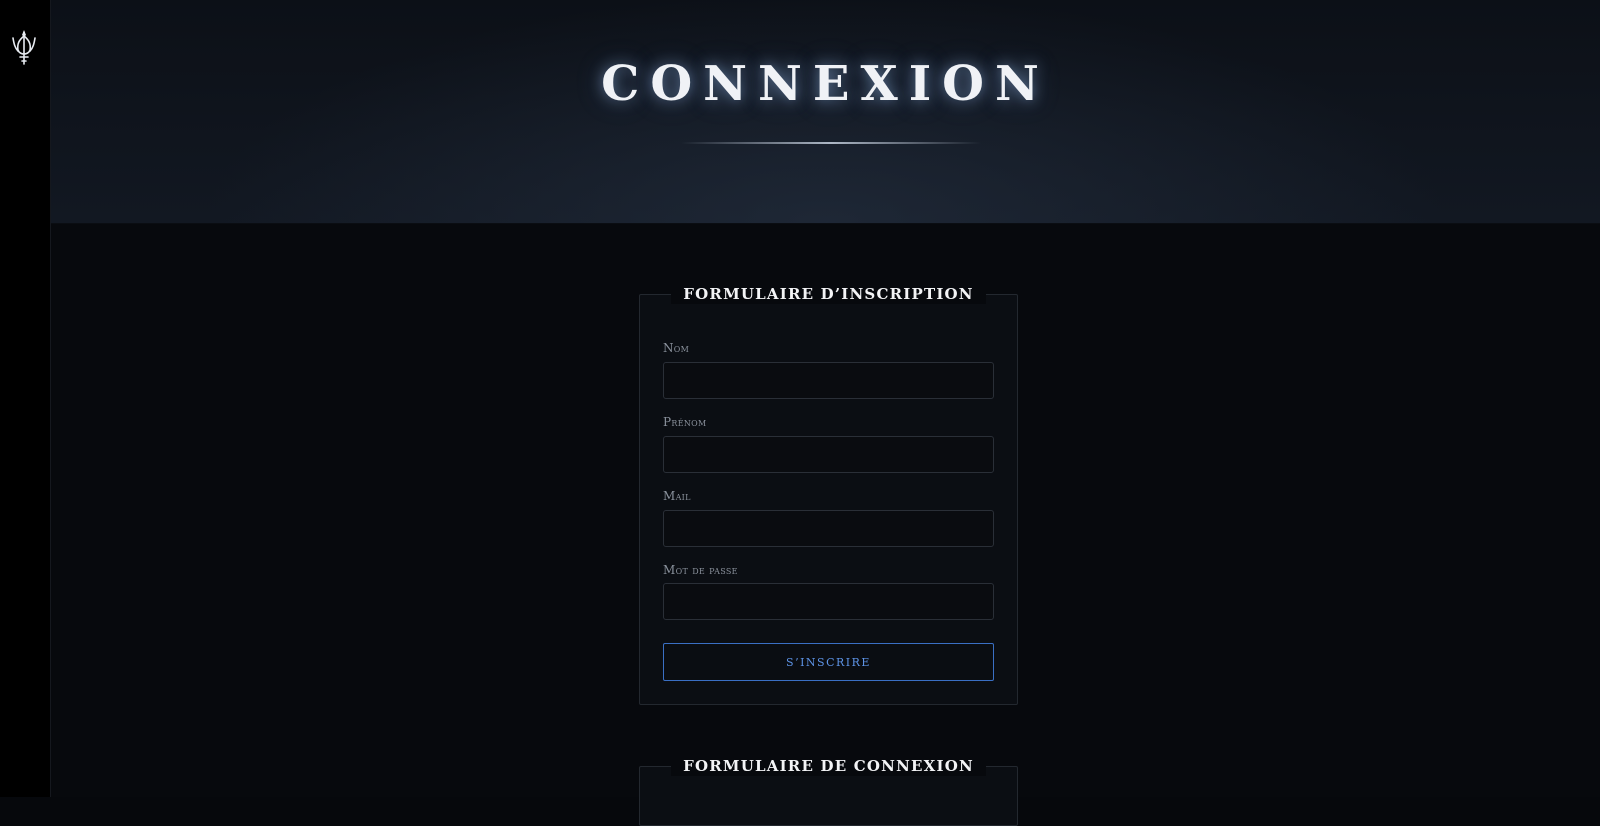  What do you see at coordinates (828, 662) in the screenshot?
I see `register-submit-button: S’INSCRIRE` at bounding box center [828, 662].